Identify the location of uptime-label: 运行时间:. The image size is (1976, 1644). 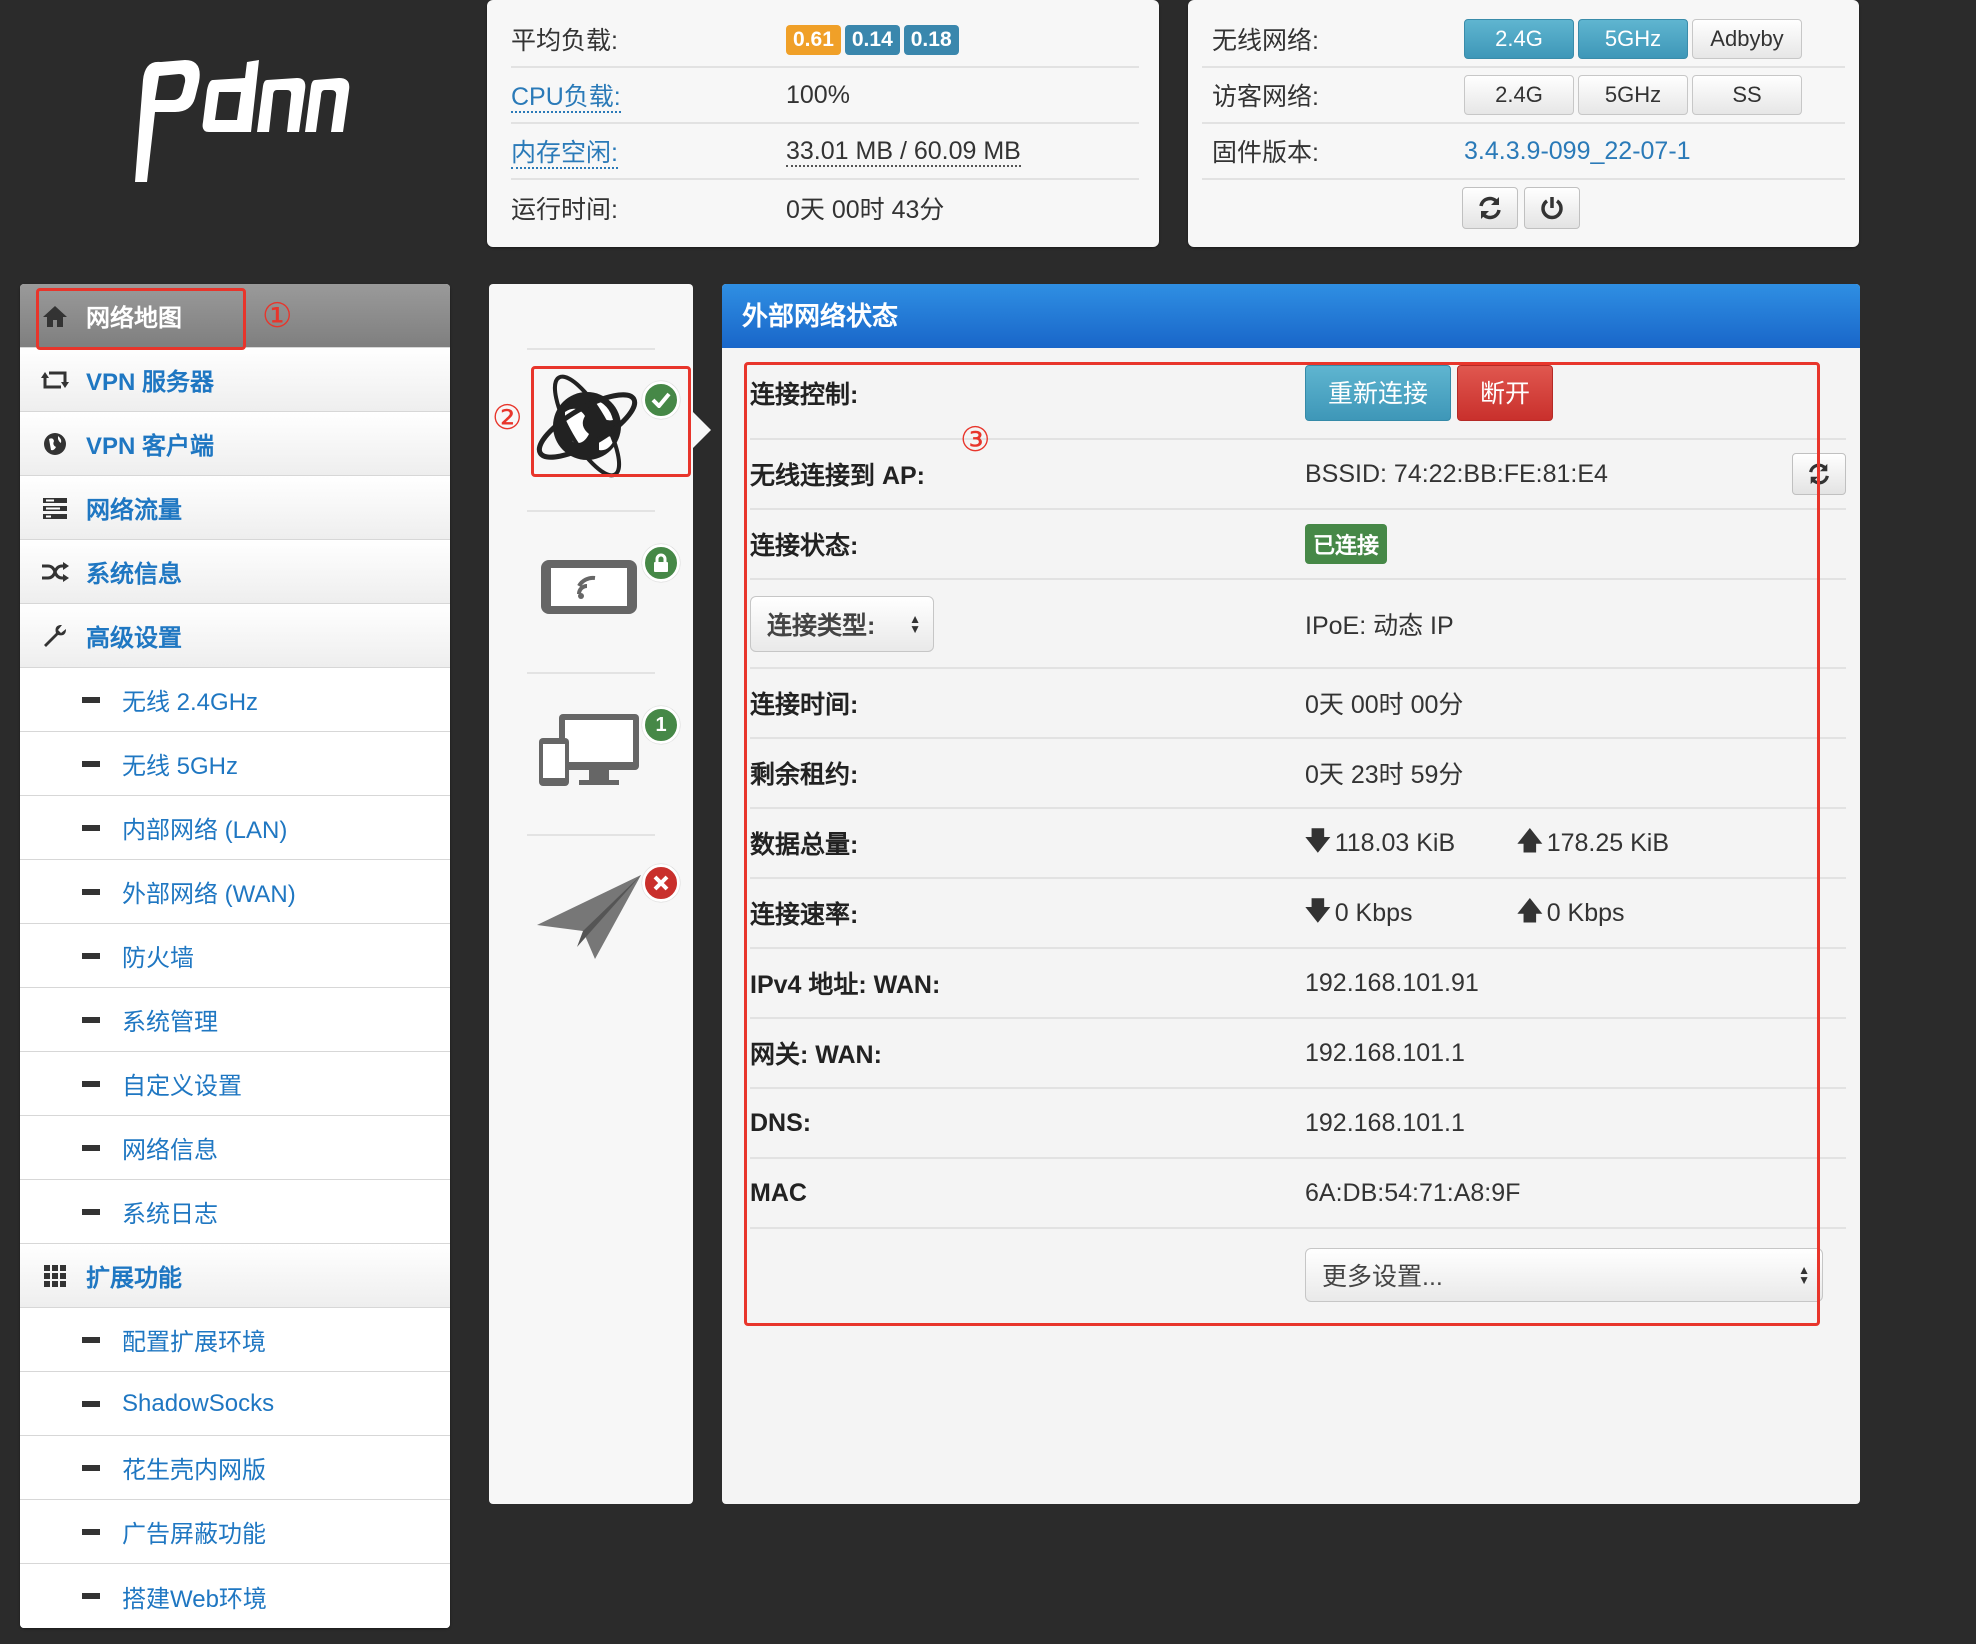
(564, 210).